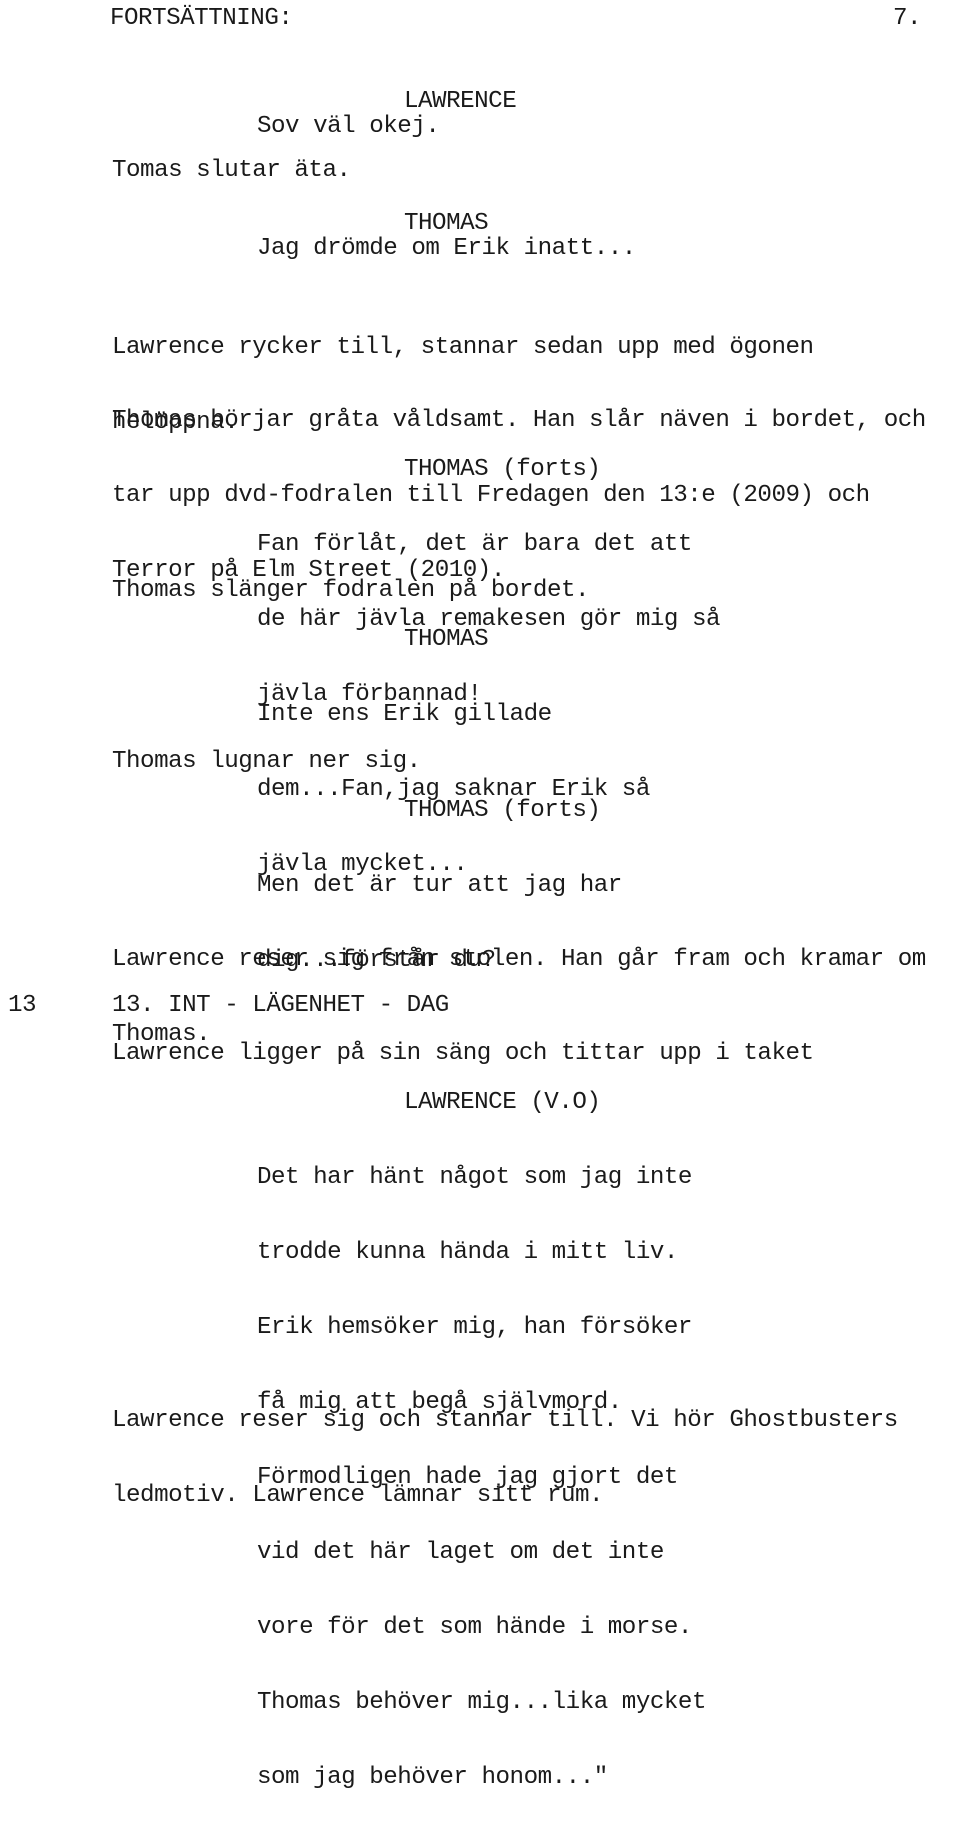 Image resolution: width=960 pixels, height=1841 pixels. Describe the element at coordinates (358, 1495) in the screenshot. I see `action-line-8b: ledmotiv. Lawrence lämnar sitt rum.` at that location.